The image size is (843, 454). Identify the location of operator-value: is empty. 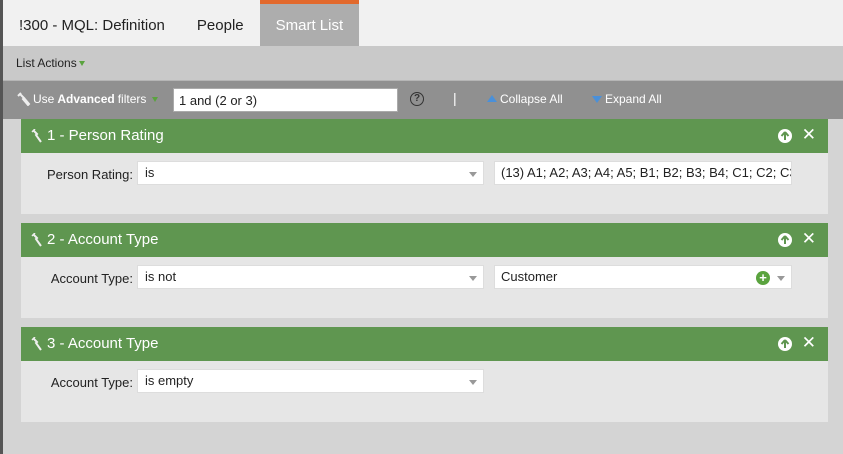
(169, 380).